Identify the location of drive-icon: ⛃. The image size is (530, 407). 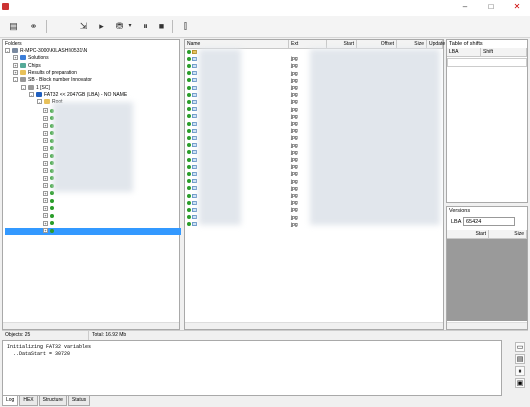
(119, 26).